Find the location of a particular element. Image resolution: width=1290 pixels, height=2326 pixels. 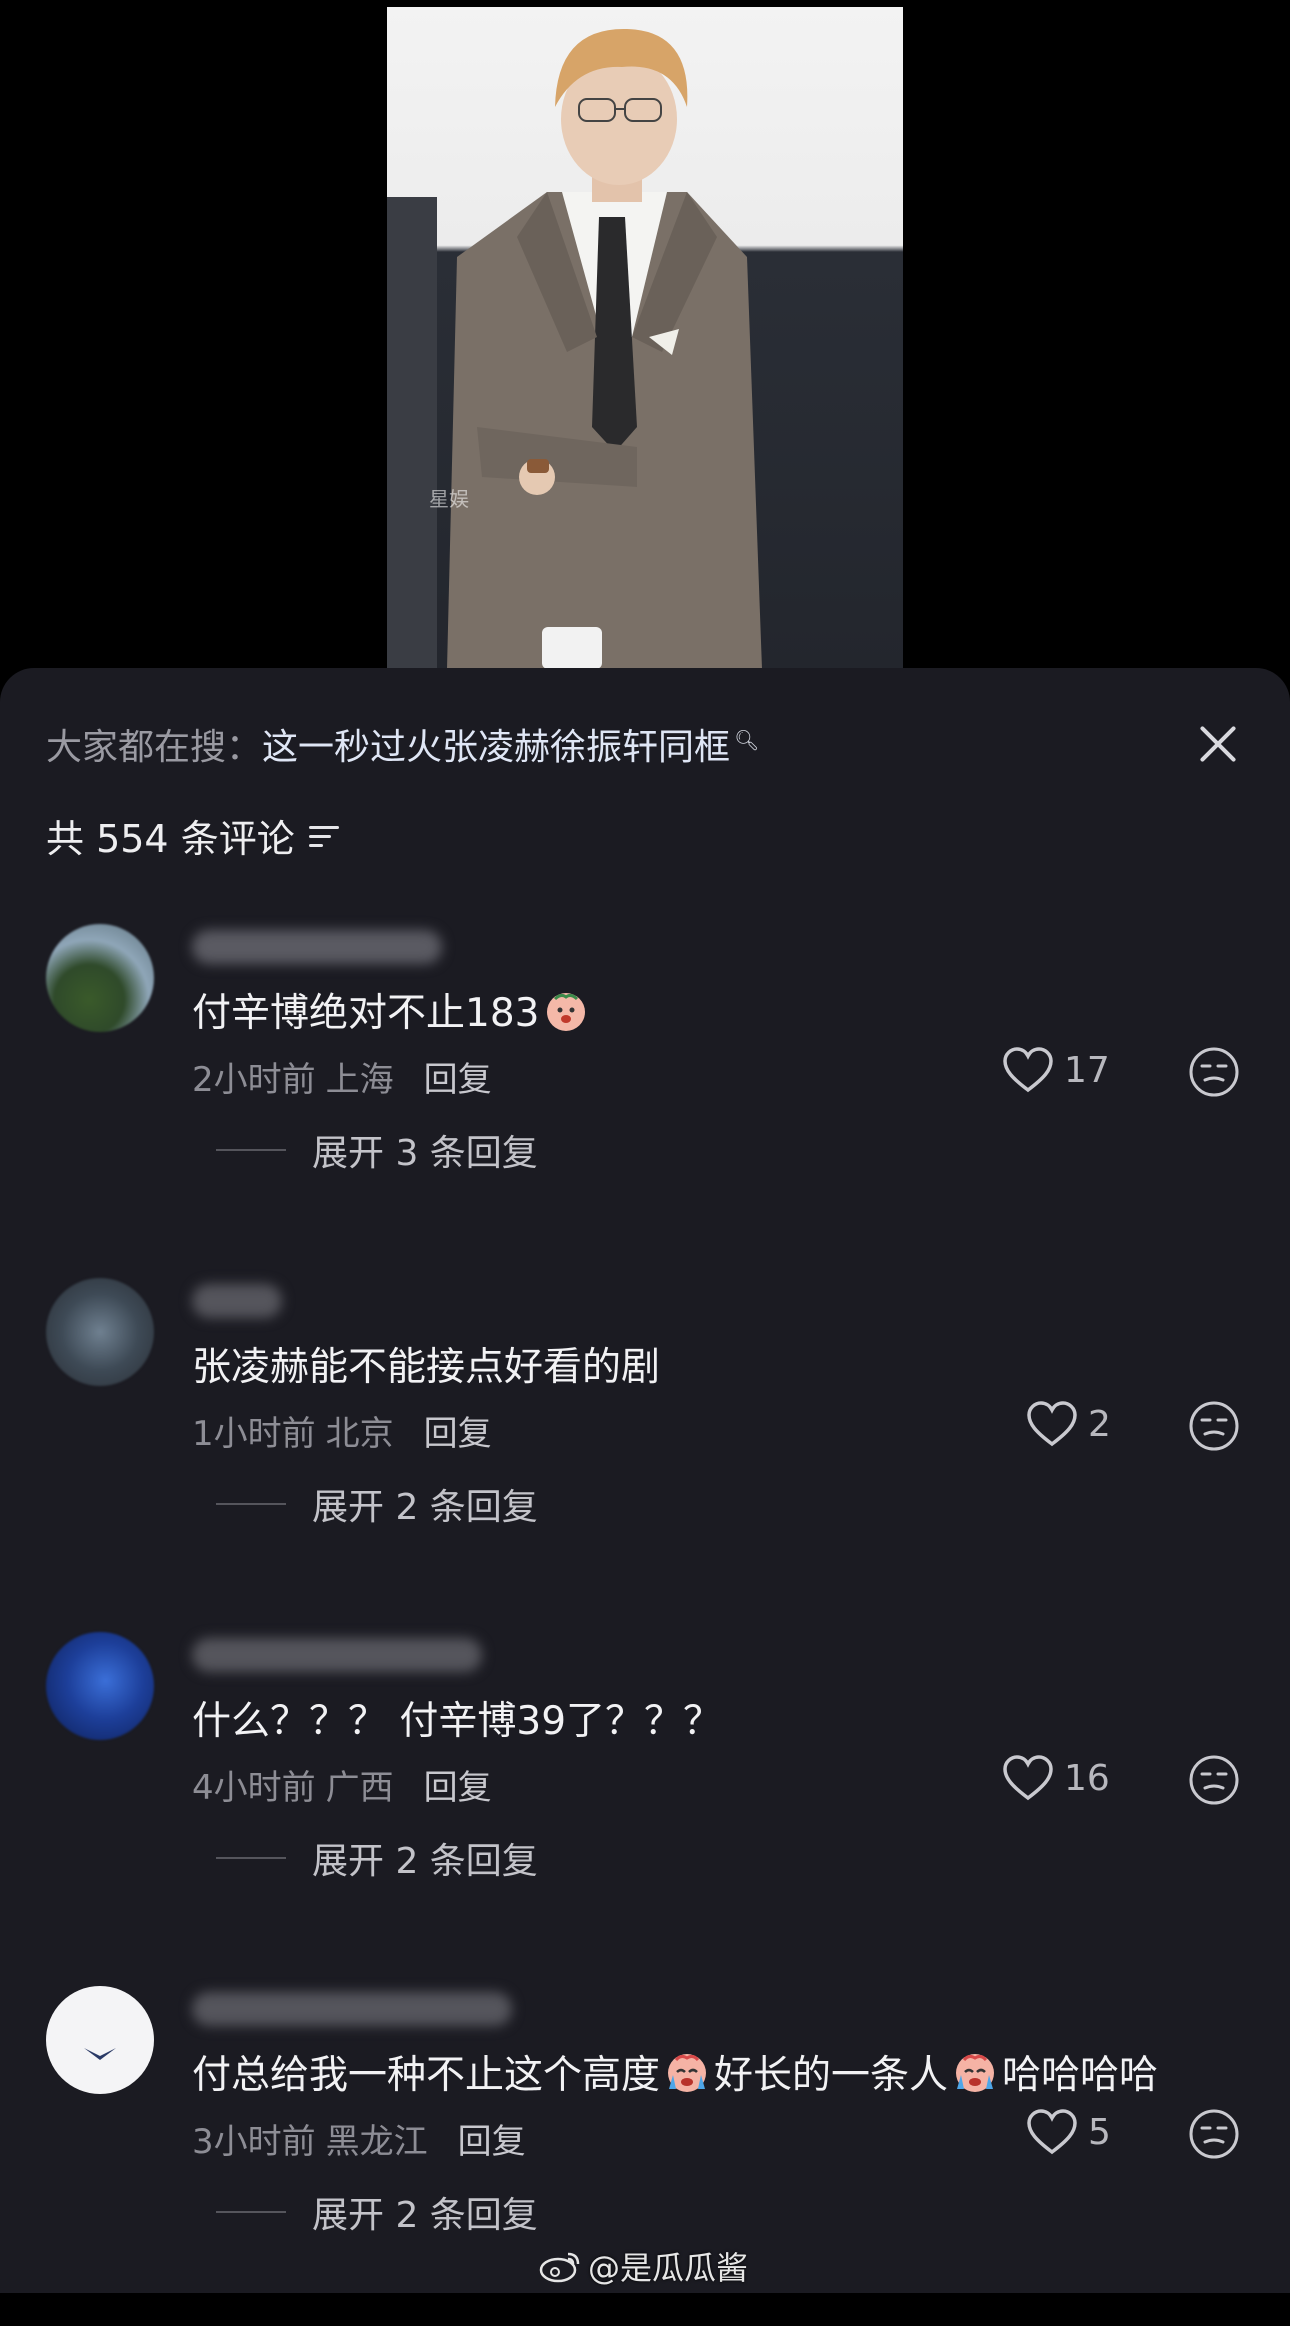

comment-count-row: 共 554 条评论 is located at coordinates (193, 835).